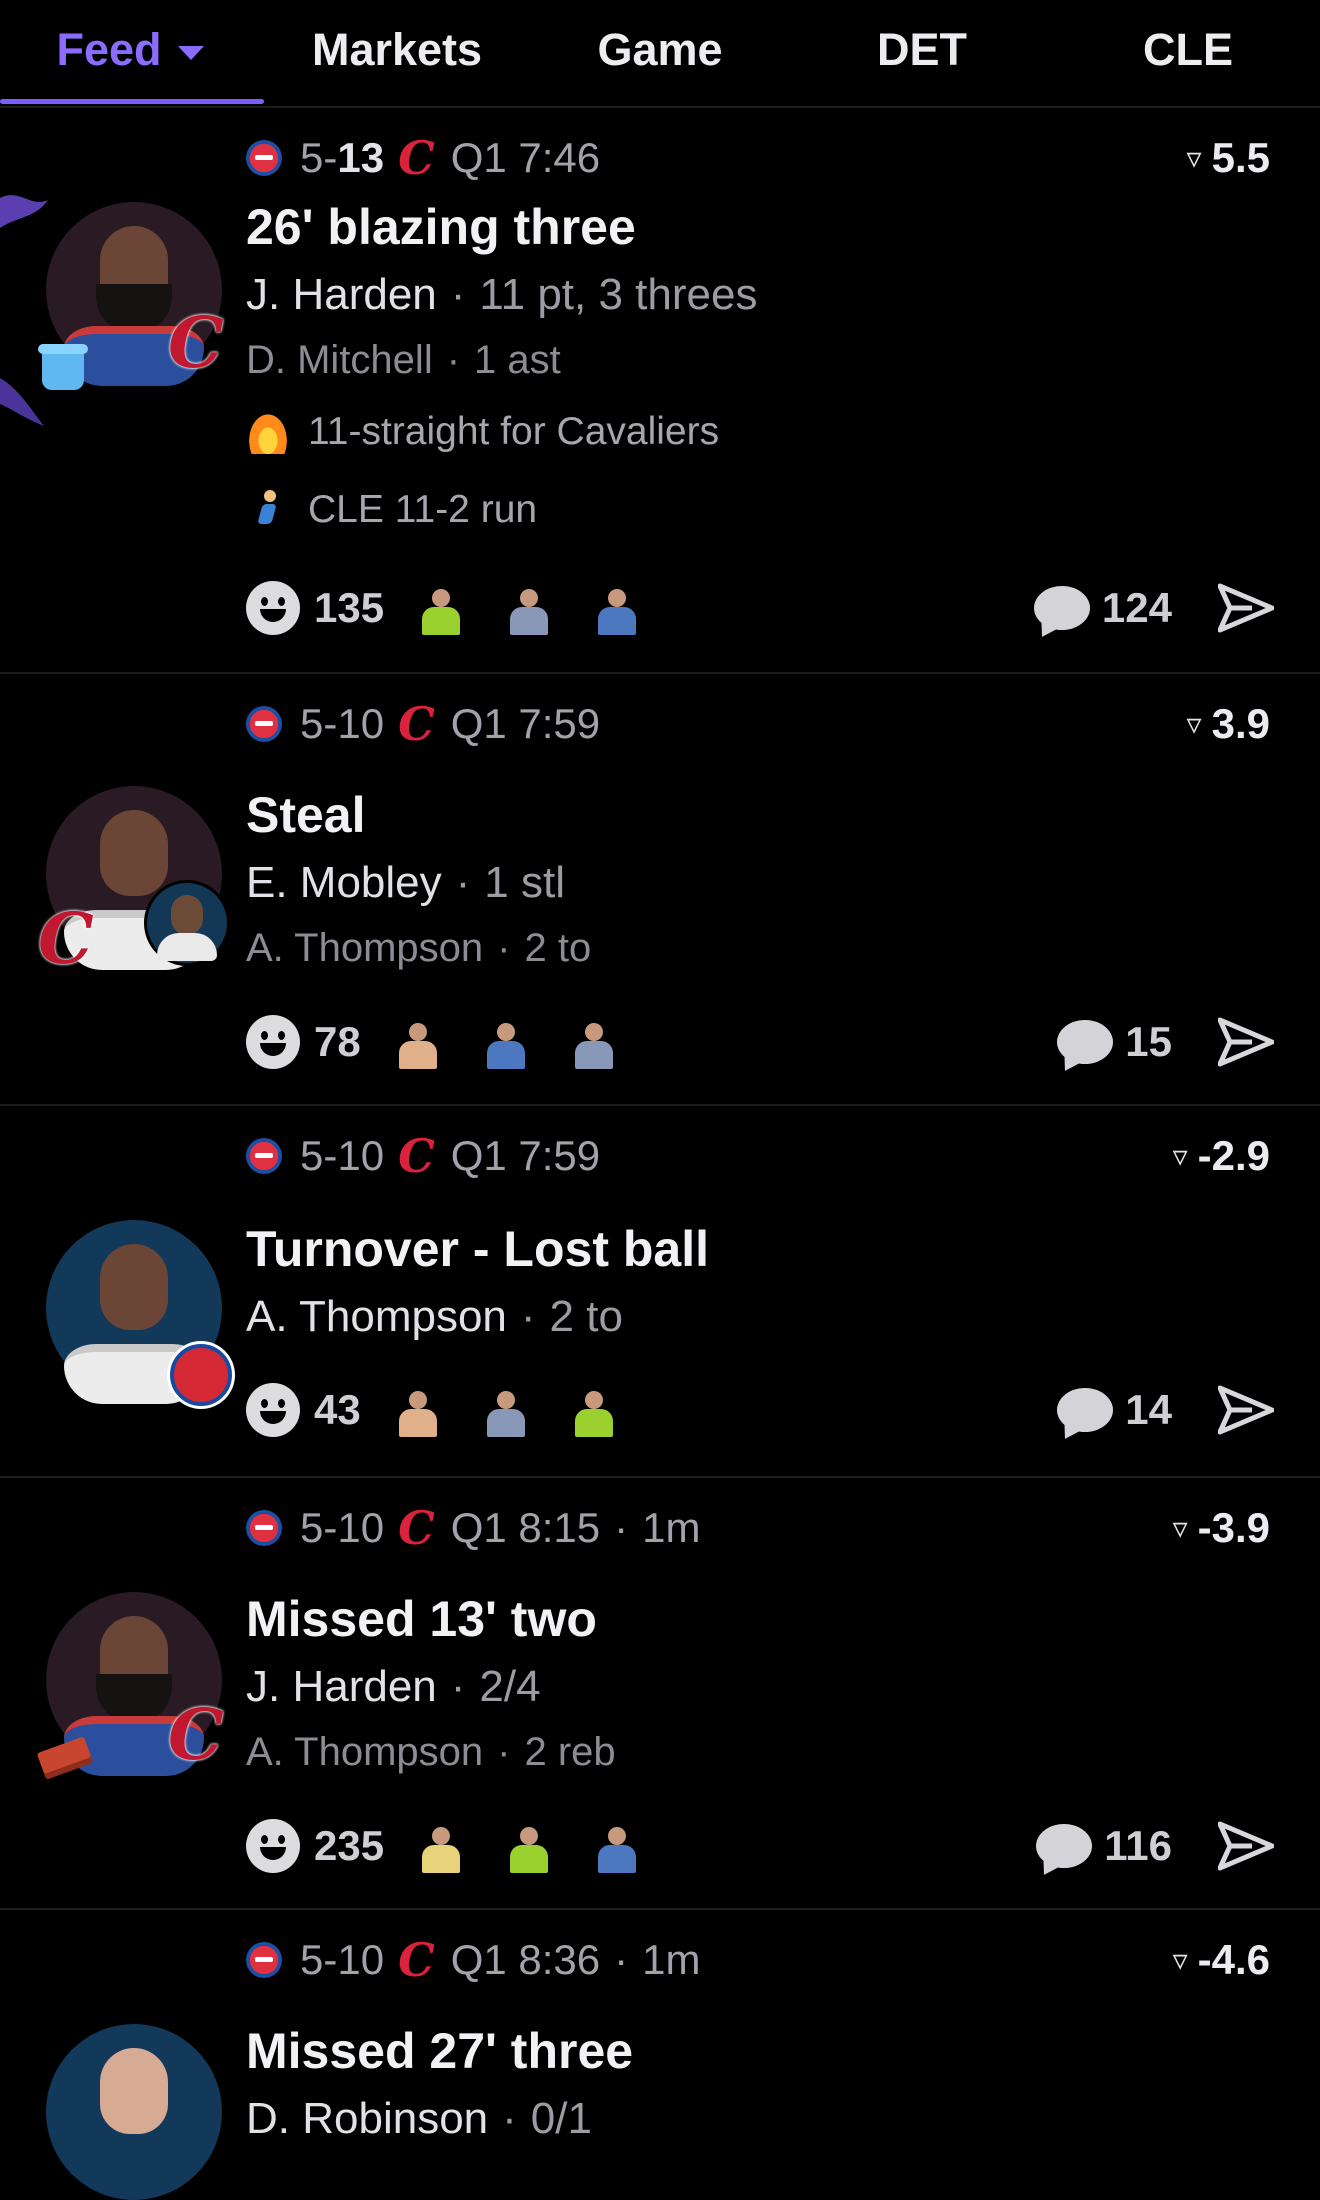  What do you see at coordinates (1233, 1155) in the screenshot?
I see `odds-value: -2.9` at bounding box center [1233, 1155].